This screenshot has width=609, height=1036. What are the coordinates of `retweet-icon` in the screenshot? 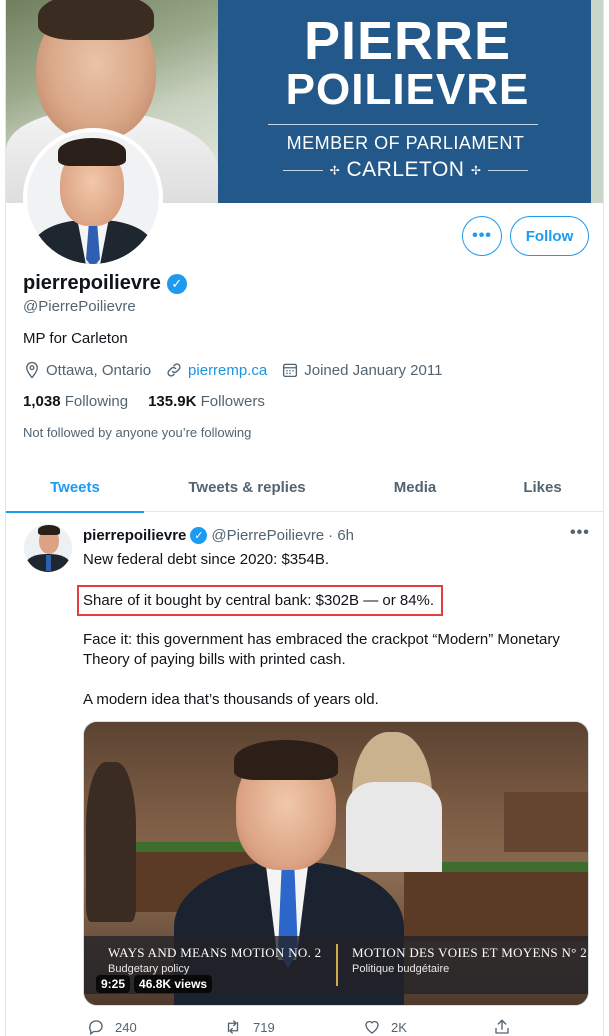 It's located at (233, 1027).